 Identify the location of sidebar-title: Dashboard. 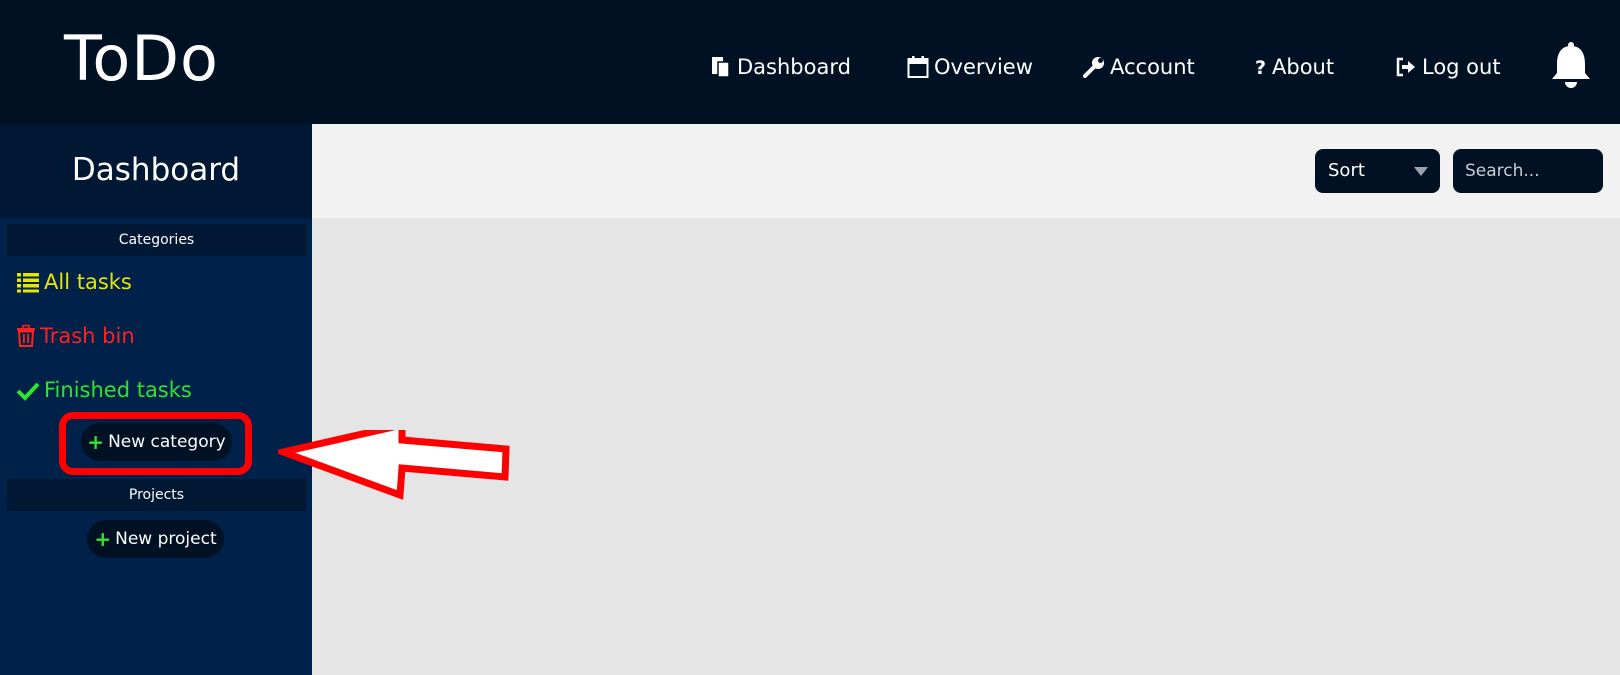
(156, 170).